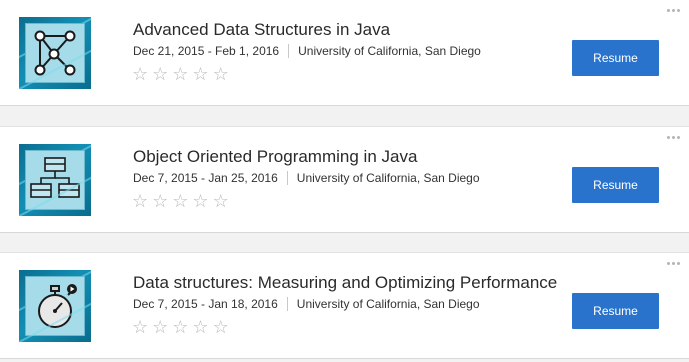  I want to click on graph-network-icon, so click(55, 53).